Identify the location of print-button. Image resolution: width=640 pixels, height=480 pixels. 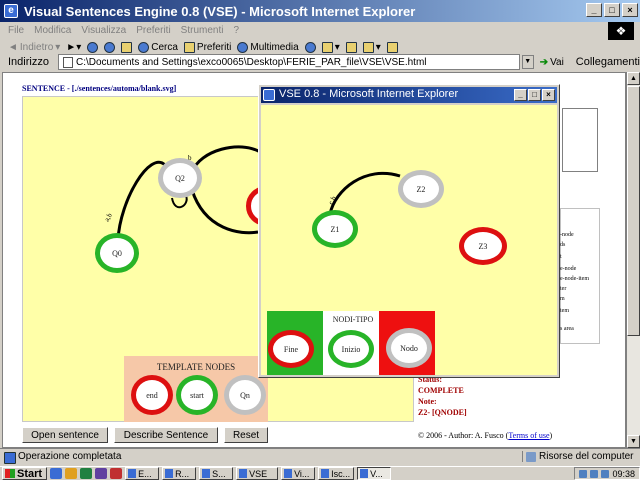
(351, 47).